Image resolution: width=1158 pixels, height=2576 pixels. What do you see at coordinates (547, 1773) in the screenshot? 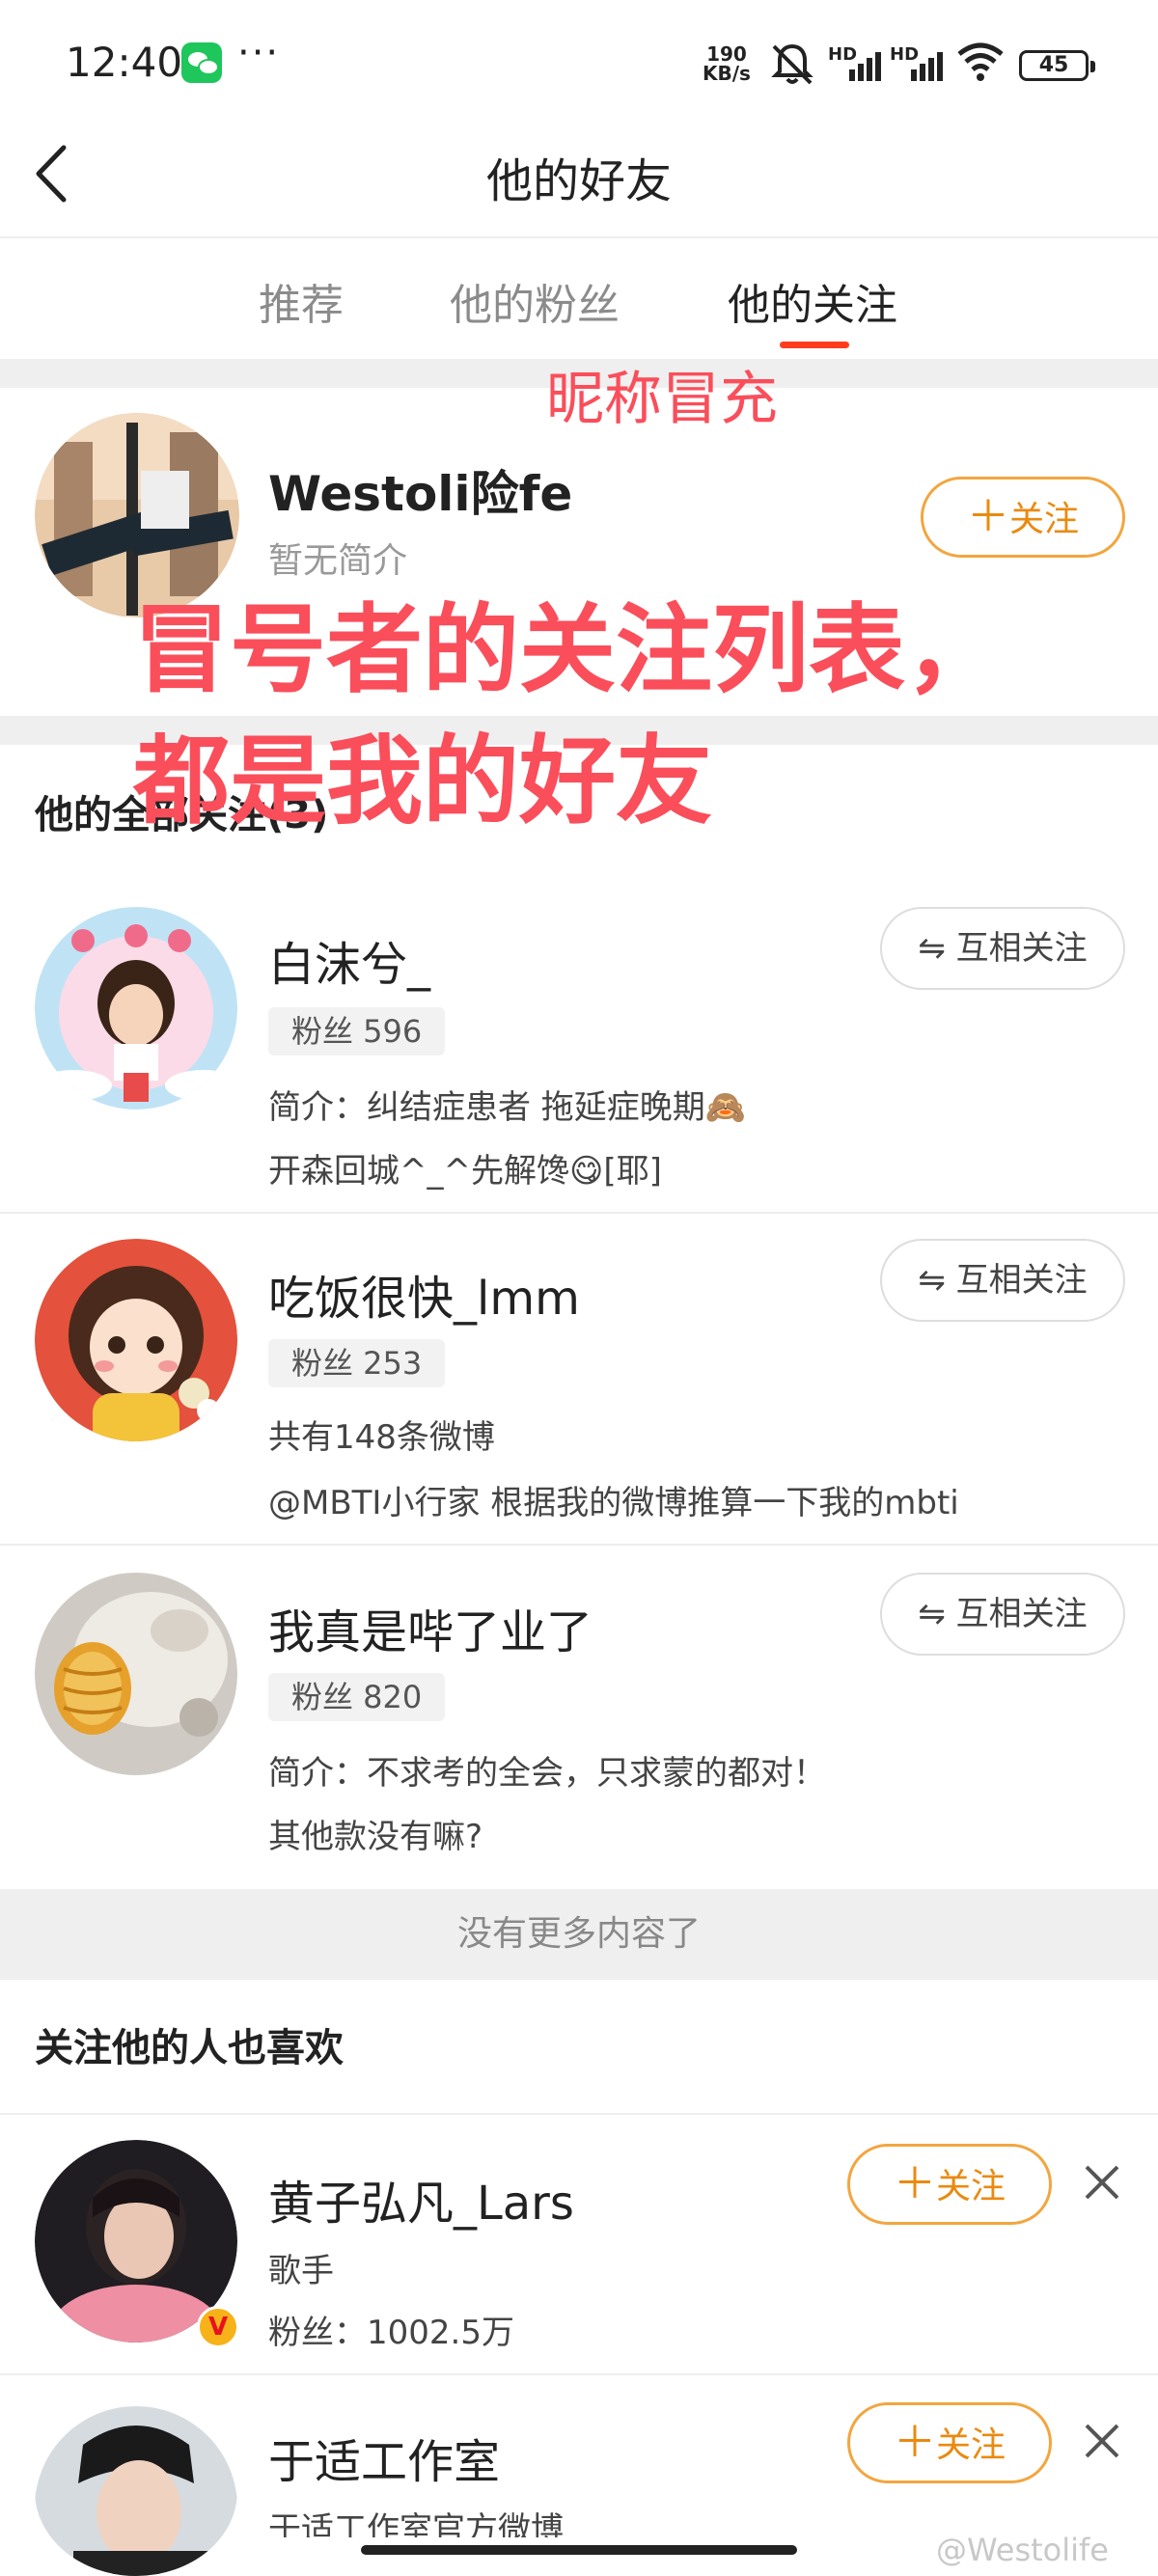
I see `user-bio-3: 简介：不求考的全会，只求蒙的都对！` at bounding box center [547, 1773].